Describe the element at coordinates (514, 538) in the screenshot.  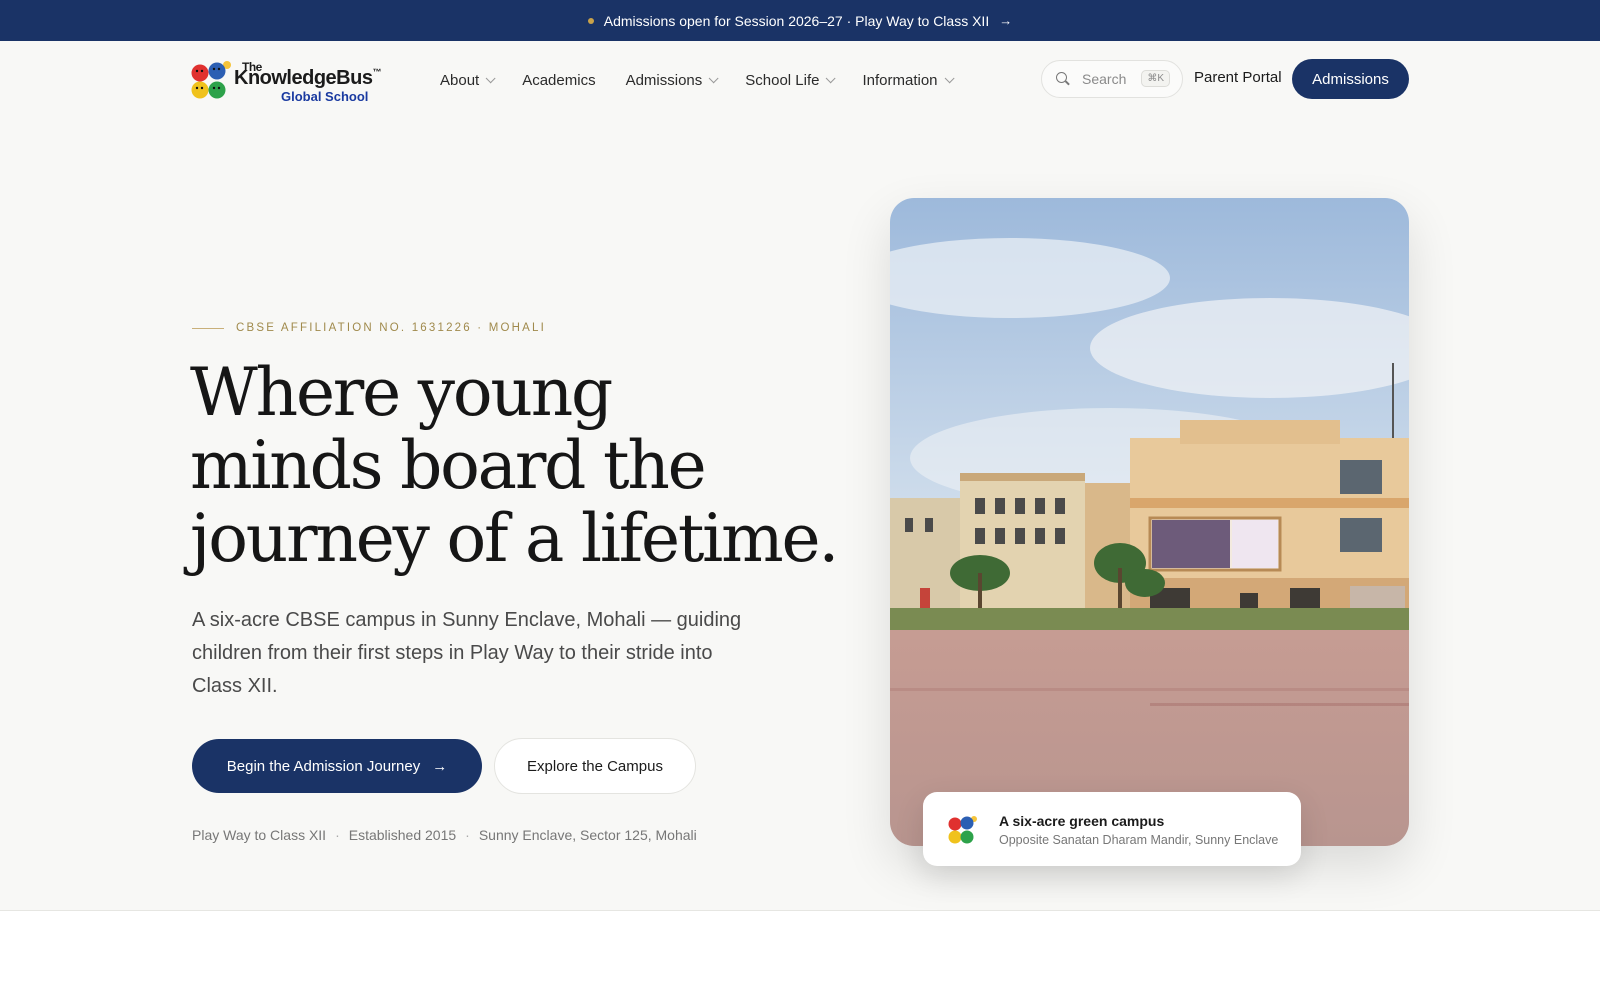
I see `headline-line-3: journey of a lifetime.` at that location.